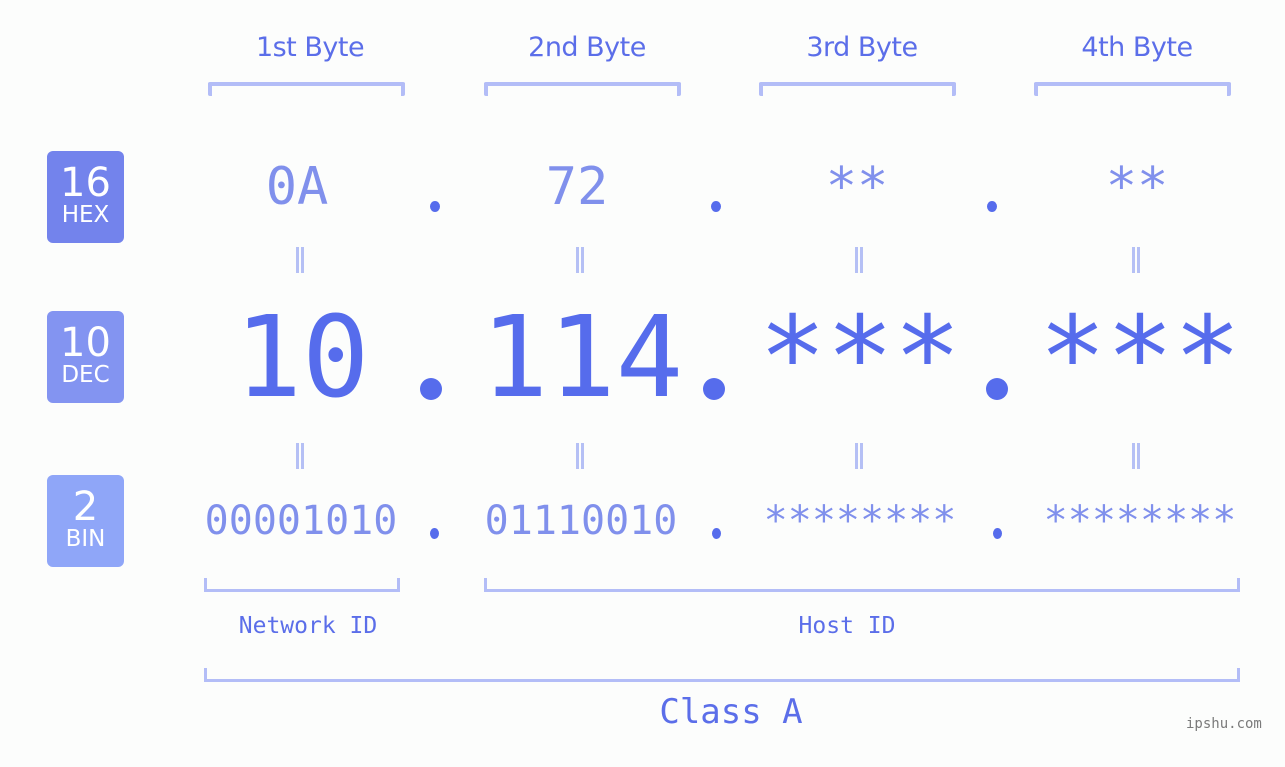 The image size is (1285, 767). Describe the element at coordinates (302, 358) in the screenshot. I see `dec-value-1: 10` at that location.